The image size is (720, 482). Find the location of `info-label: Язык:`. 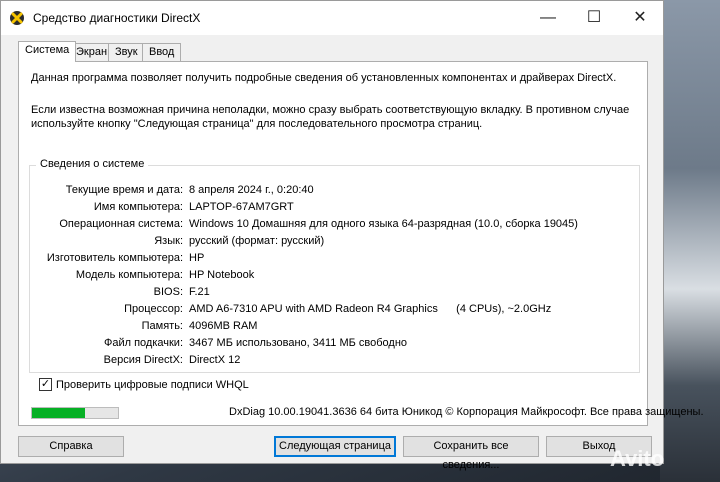

info-label: Язык: is located at coordinates (168, 241).